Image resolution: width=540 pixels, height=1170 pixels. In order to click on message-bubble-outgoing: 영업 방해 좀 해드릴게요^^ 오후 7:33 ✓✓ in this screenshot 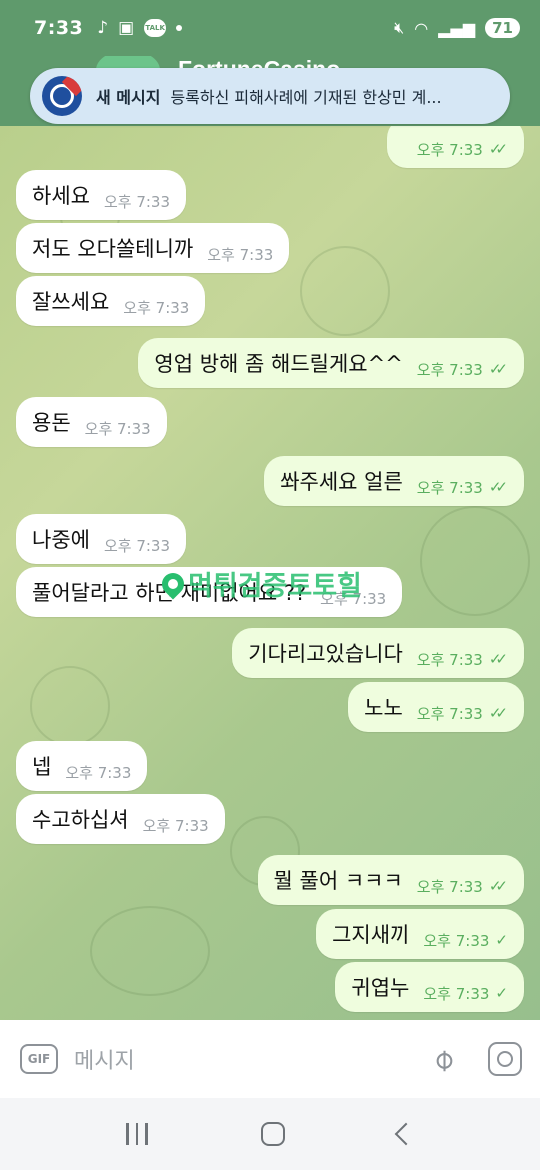, I will do `click(331, 363)`.